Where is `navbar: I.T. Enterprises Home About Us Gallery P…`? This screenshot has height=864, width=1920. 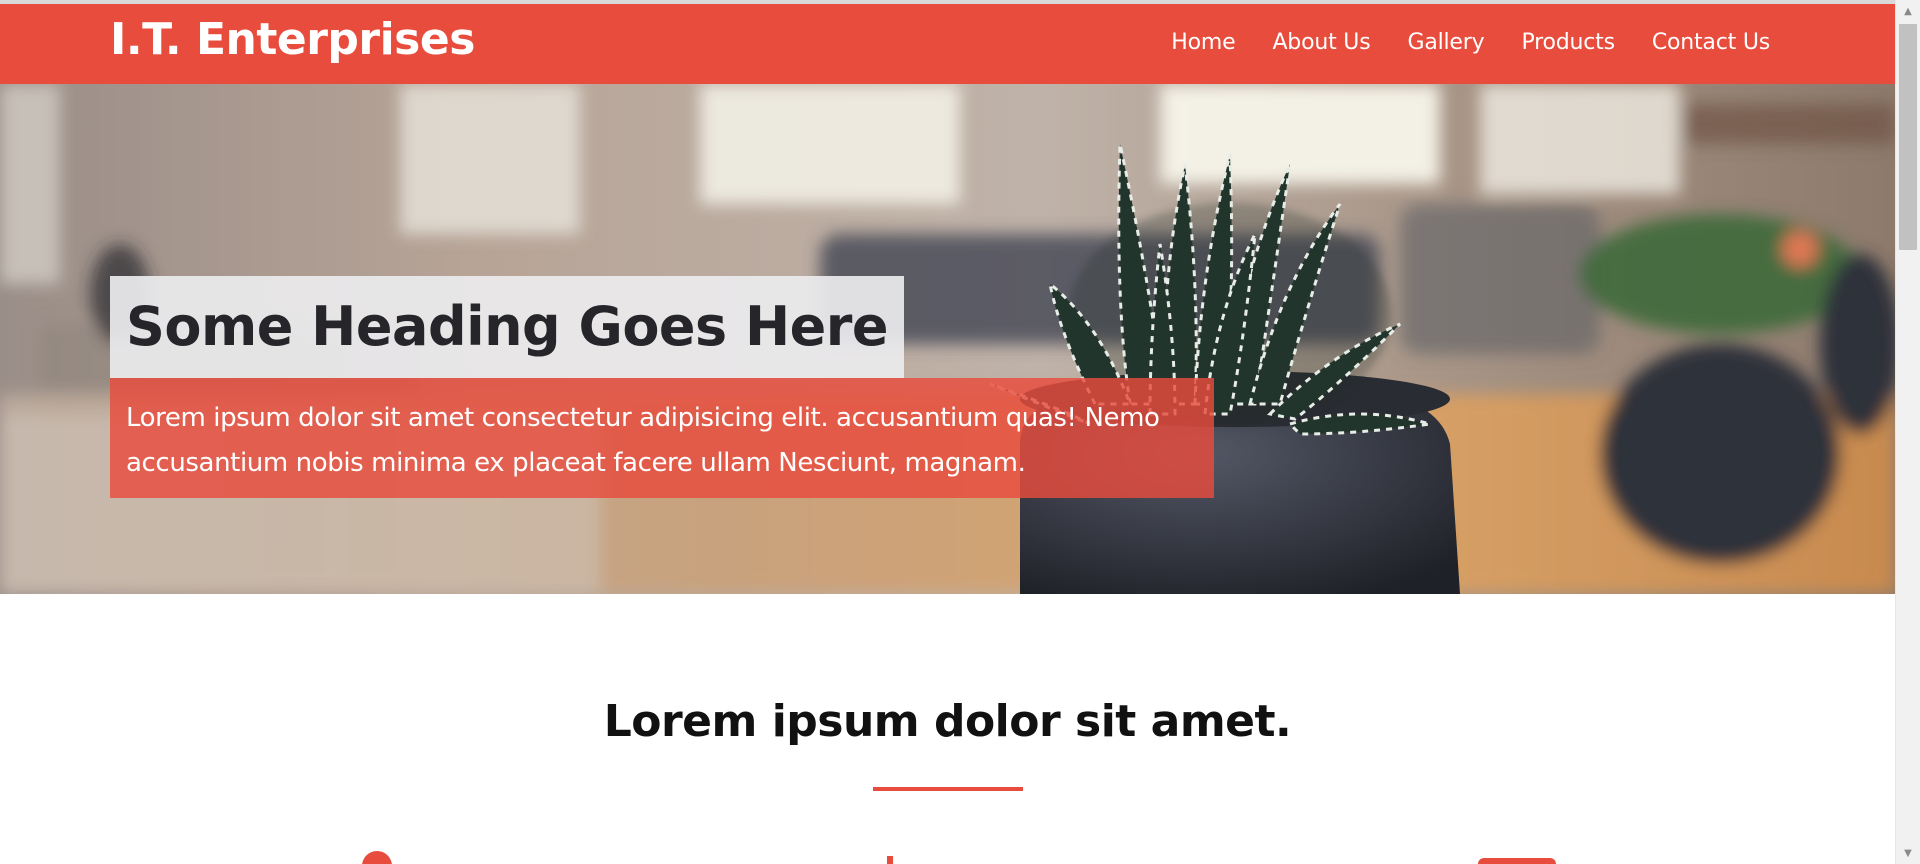 navbar: I.T. Enterprises Home About Us Gallery P… is located at coordinates (947, 44).